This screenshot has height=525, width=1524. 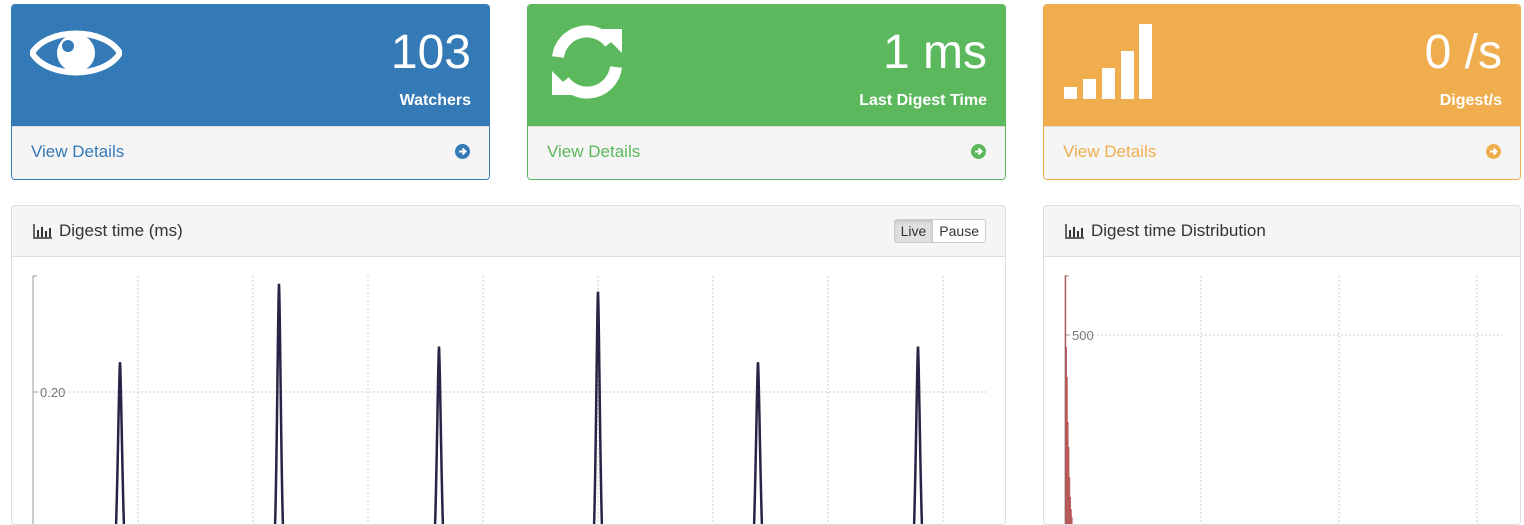 I want to click on watchers-view-details-link: View Details, so click(x=77, y=152).